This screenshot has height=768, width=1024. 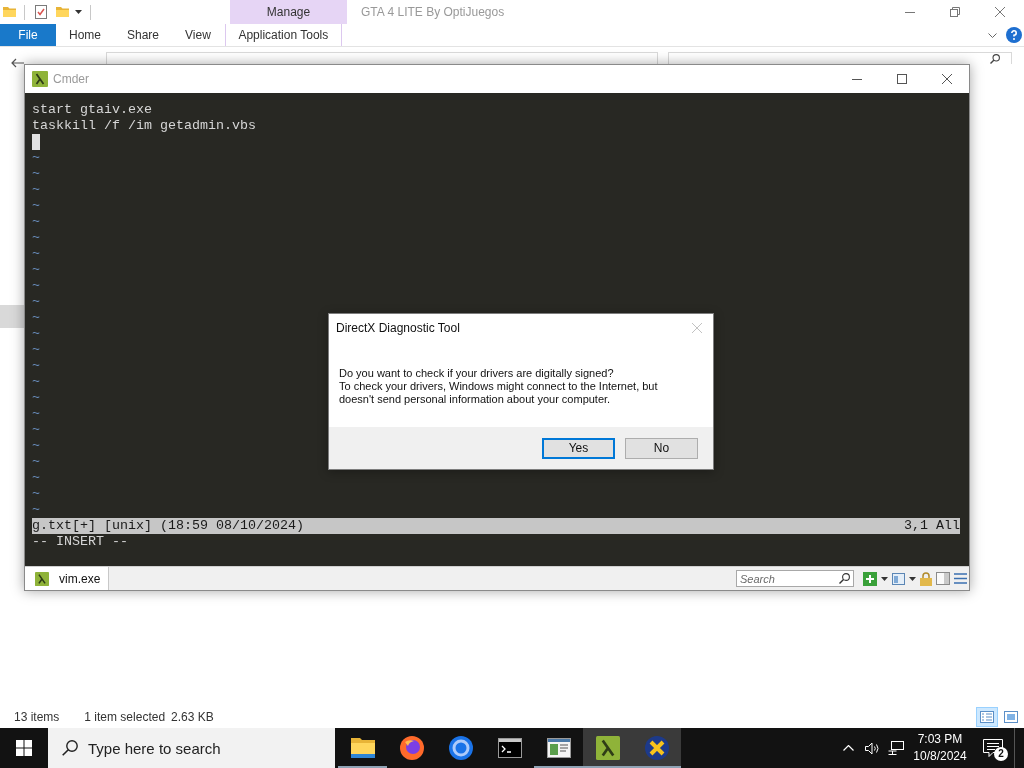 What do you see at coordinates (932, 526) in the screenshot?
I see `cursor-position-text: 3,1 All` at bounding box center [932, 526].